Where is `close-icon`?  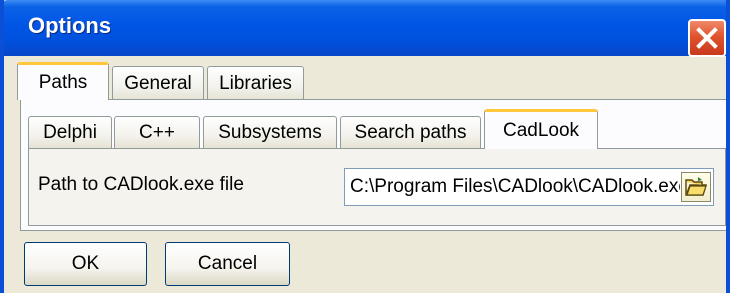 close-icon is located at coordinates (707, 38).